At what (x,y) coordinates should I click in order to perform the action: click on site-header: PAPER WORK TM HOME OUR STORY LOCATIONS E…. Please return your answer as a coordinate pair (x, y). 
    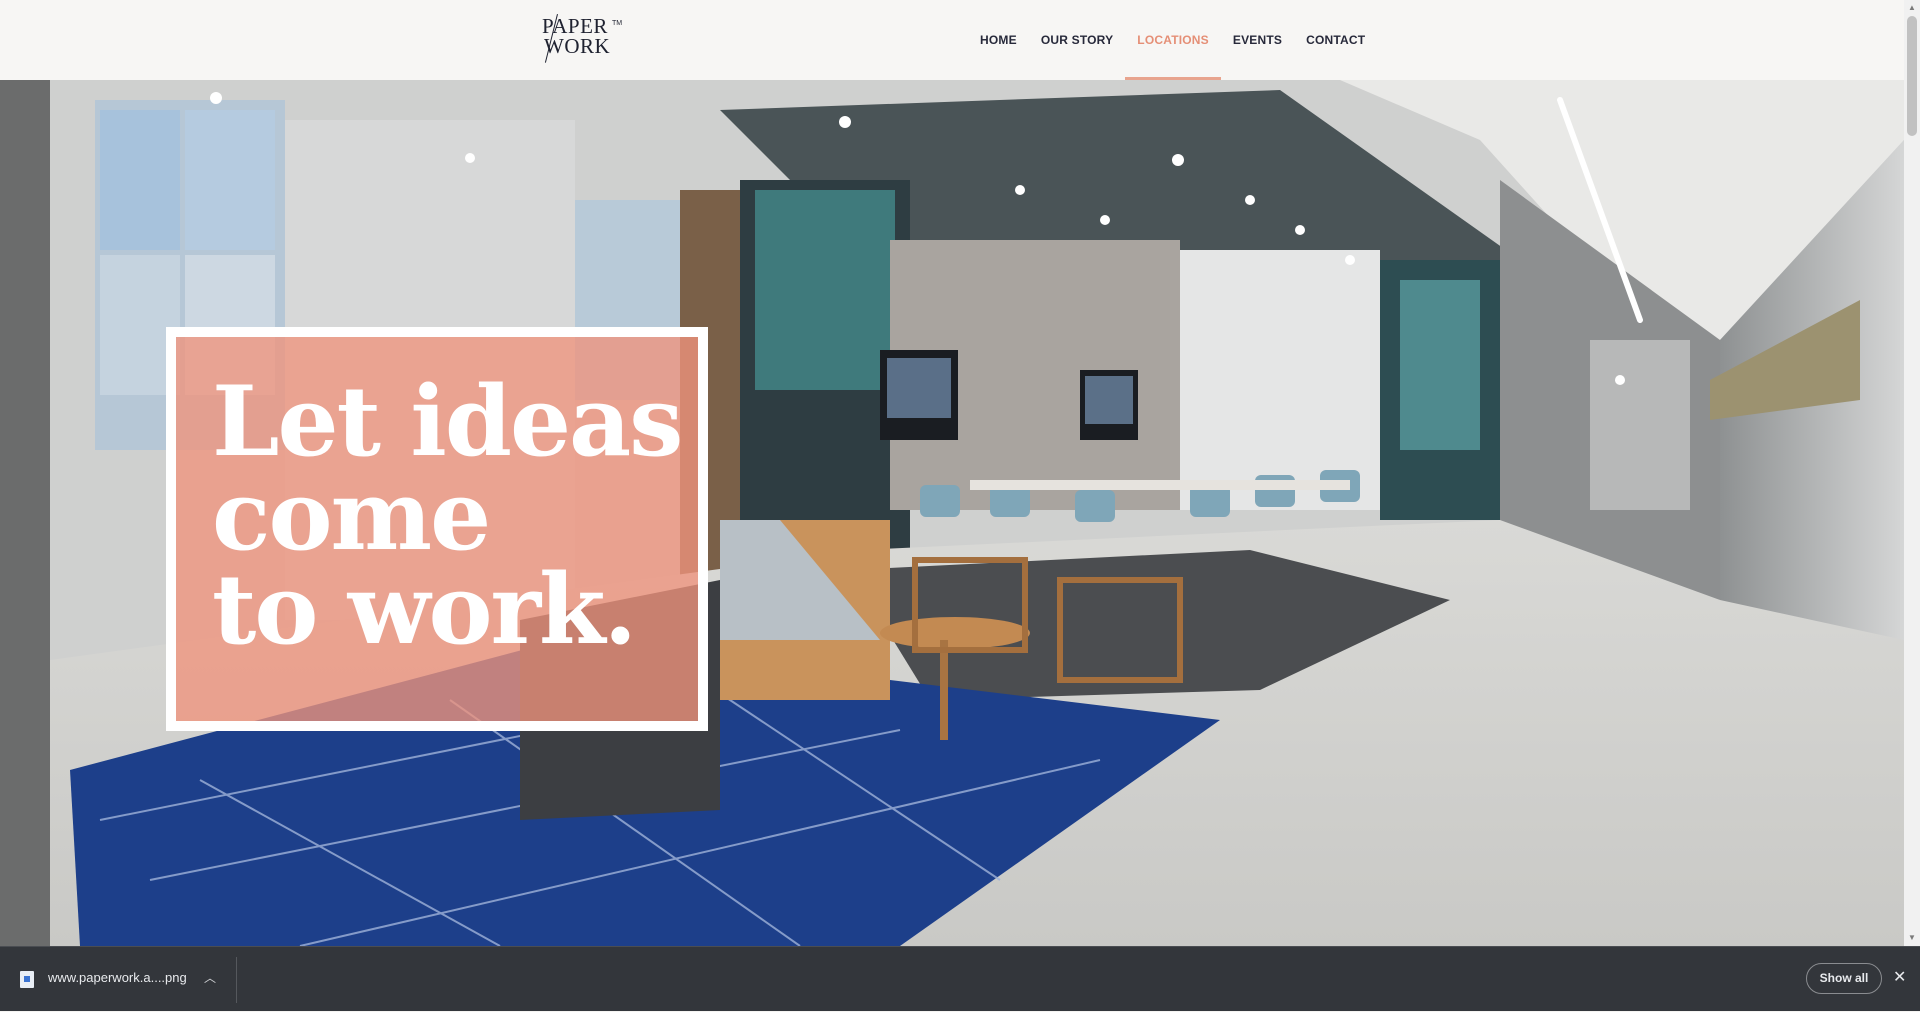
    Looking at the image, I should click on (952, 40).